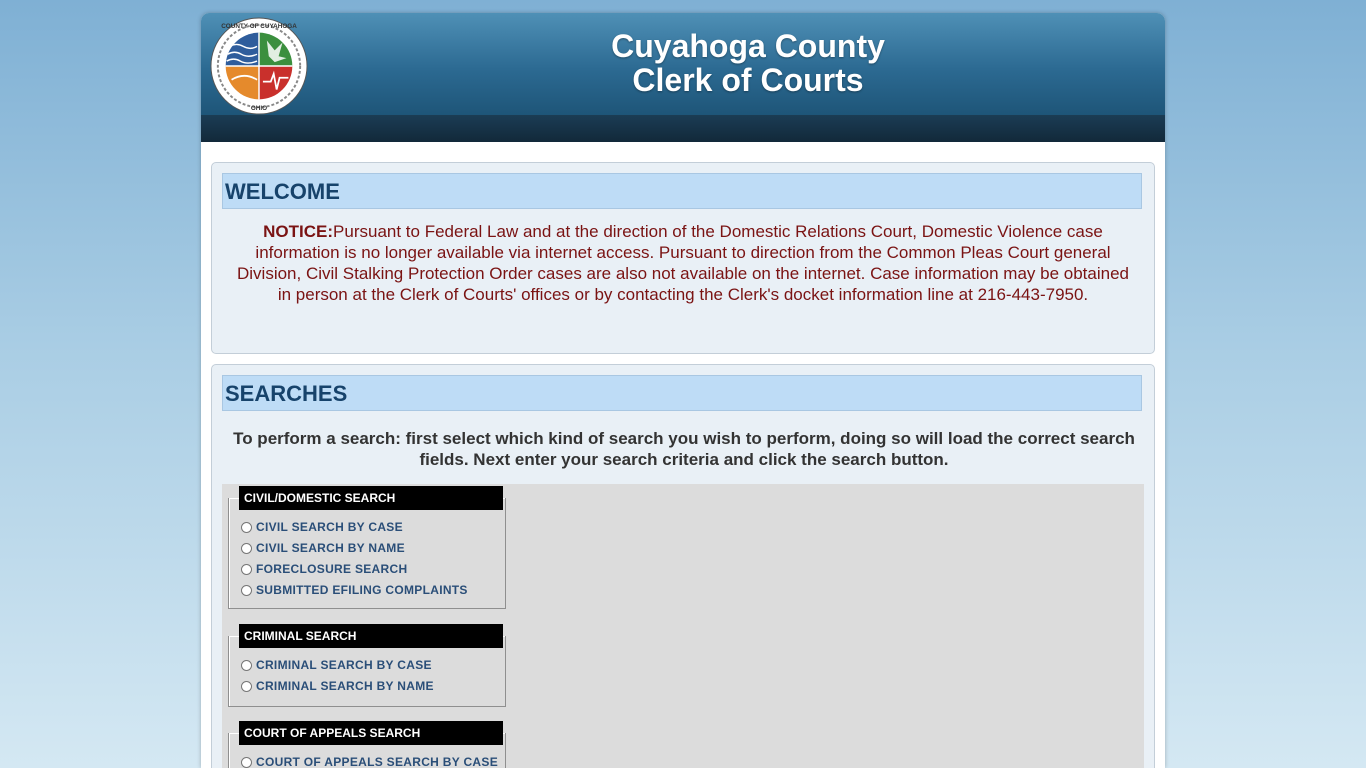 The width and height of the screenshot is (1366, 768). I want to click on radio-option-civil-search-by-case: CIVIL SEARCH BY CASE, so click(322, 527).